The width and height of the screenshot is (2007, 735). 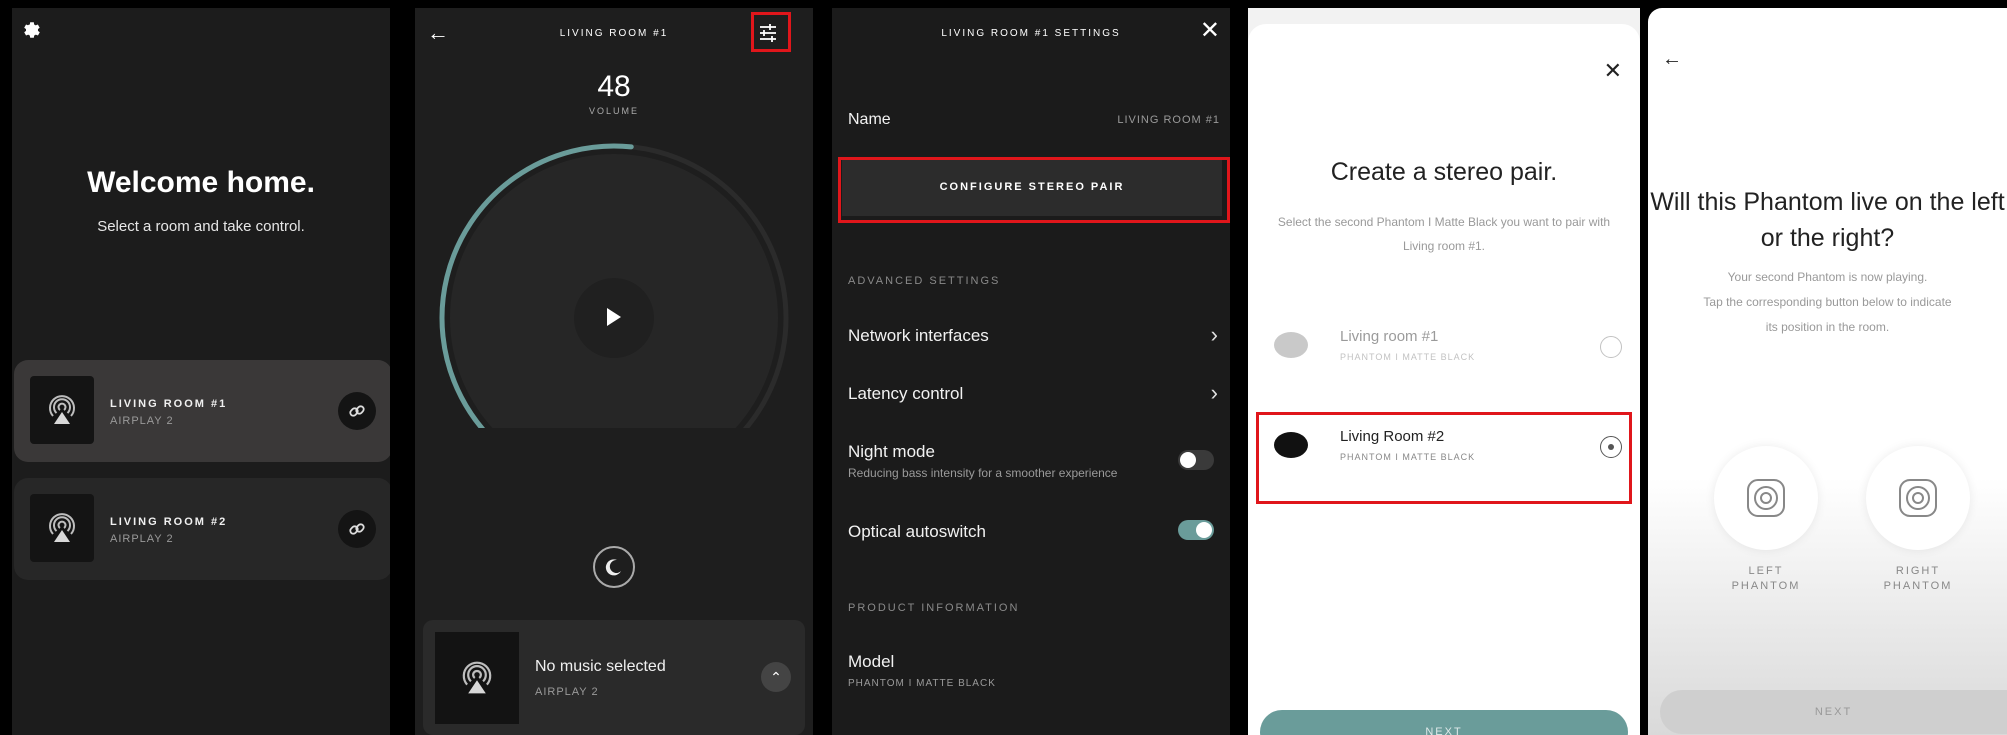 I want to click on speaker-highlight, so click(x=1444, y=458).